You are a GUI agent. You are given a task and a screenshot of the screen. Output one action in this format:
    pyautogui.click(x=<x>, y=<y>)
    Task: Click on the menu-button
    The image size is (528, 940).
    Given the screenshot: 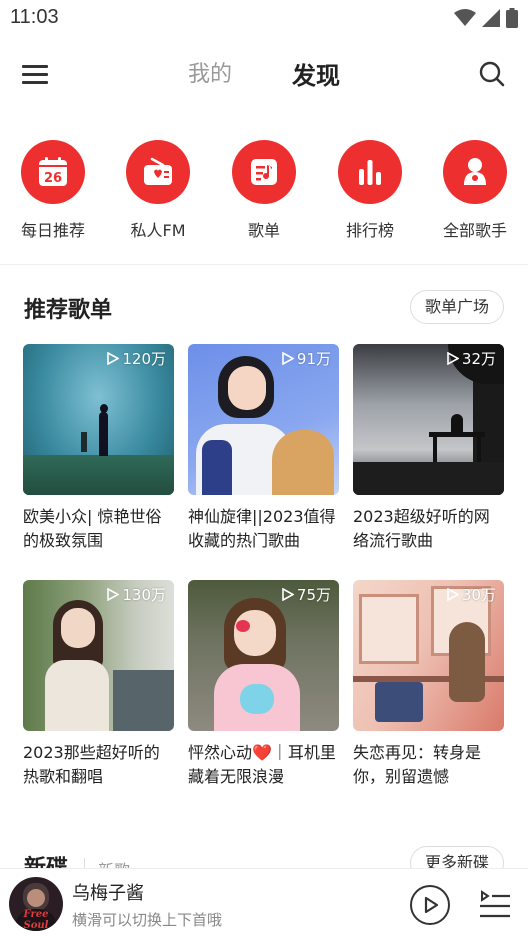 What is the action you would take?
    pyautogui.click(x=36, y=74)
    